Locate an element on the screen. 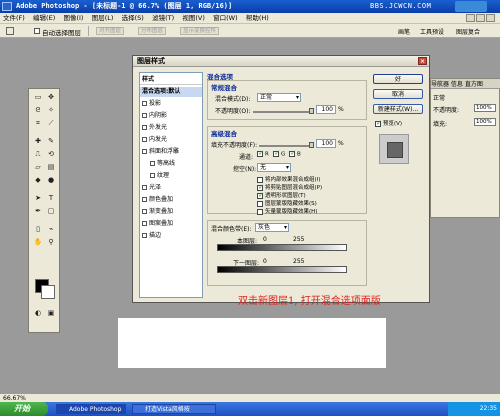 Image resolution: width=500 pixels, height=416 pixels. style-item-stroke: 描边 is located at coordinates (171, 236).